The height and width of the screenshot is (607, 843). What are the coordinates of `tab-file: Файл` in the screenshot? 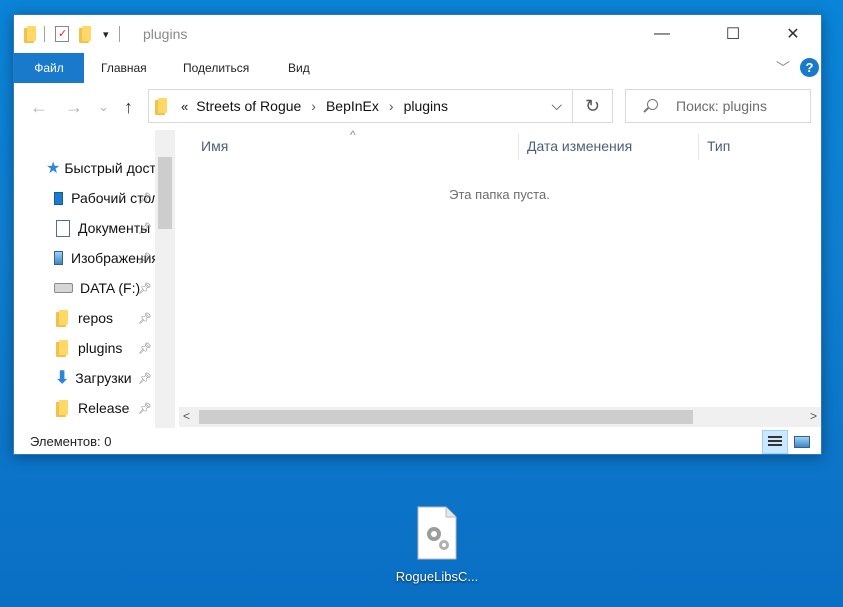 It's located at (49, 68).